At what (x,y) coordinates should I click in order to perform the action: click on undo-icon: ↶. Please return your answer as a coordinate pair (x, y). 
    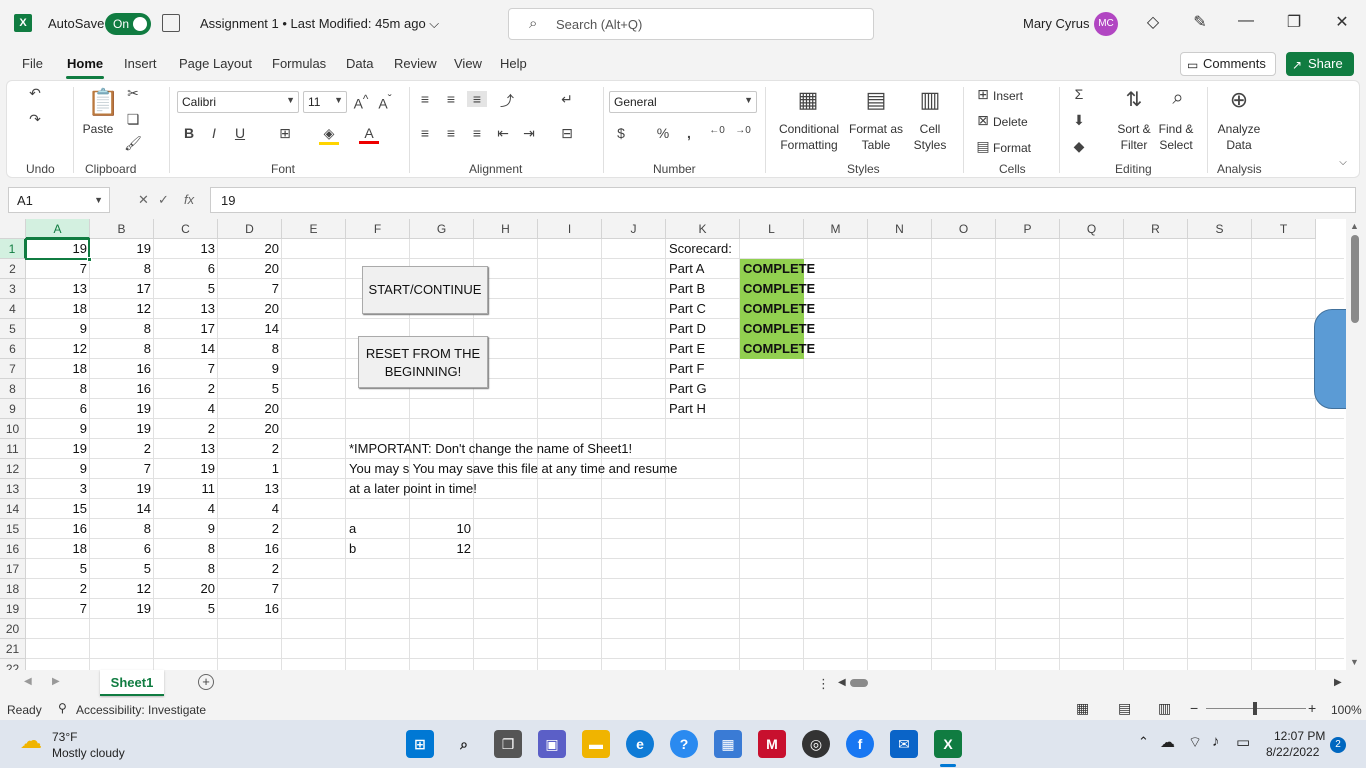
    Looking at the image, I should click on (35, 93).